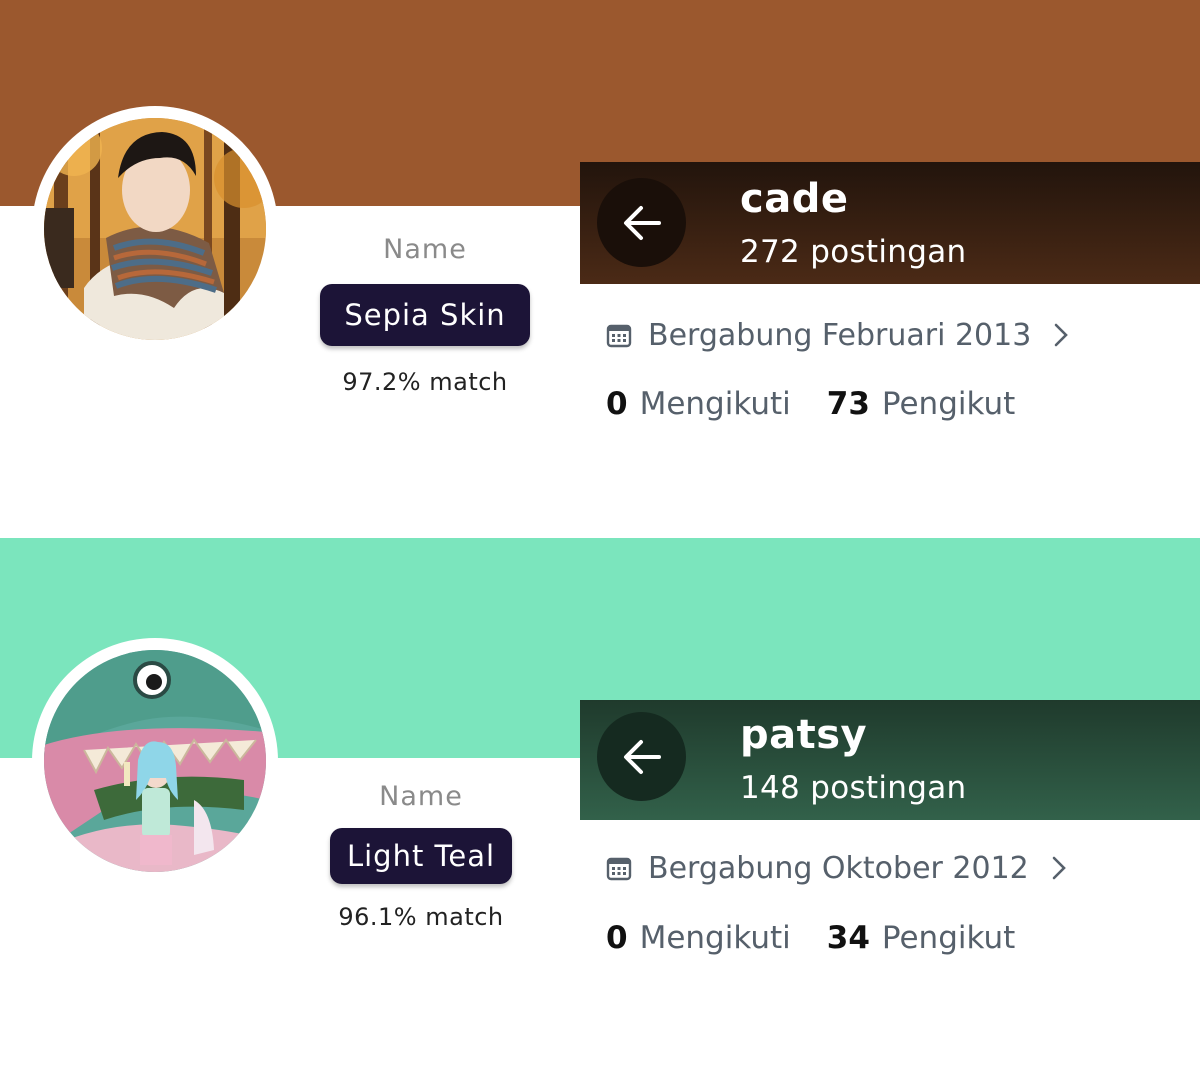 This screenshot has height=1076, width=1200. I want to click on followers-link: 34 Pengikut, so click(921, 938).